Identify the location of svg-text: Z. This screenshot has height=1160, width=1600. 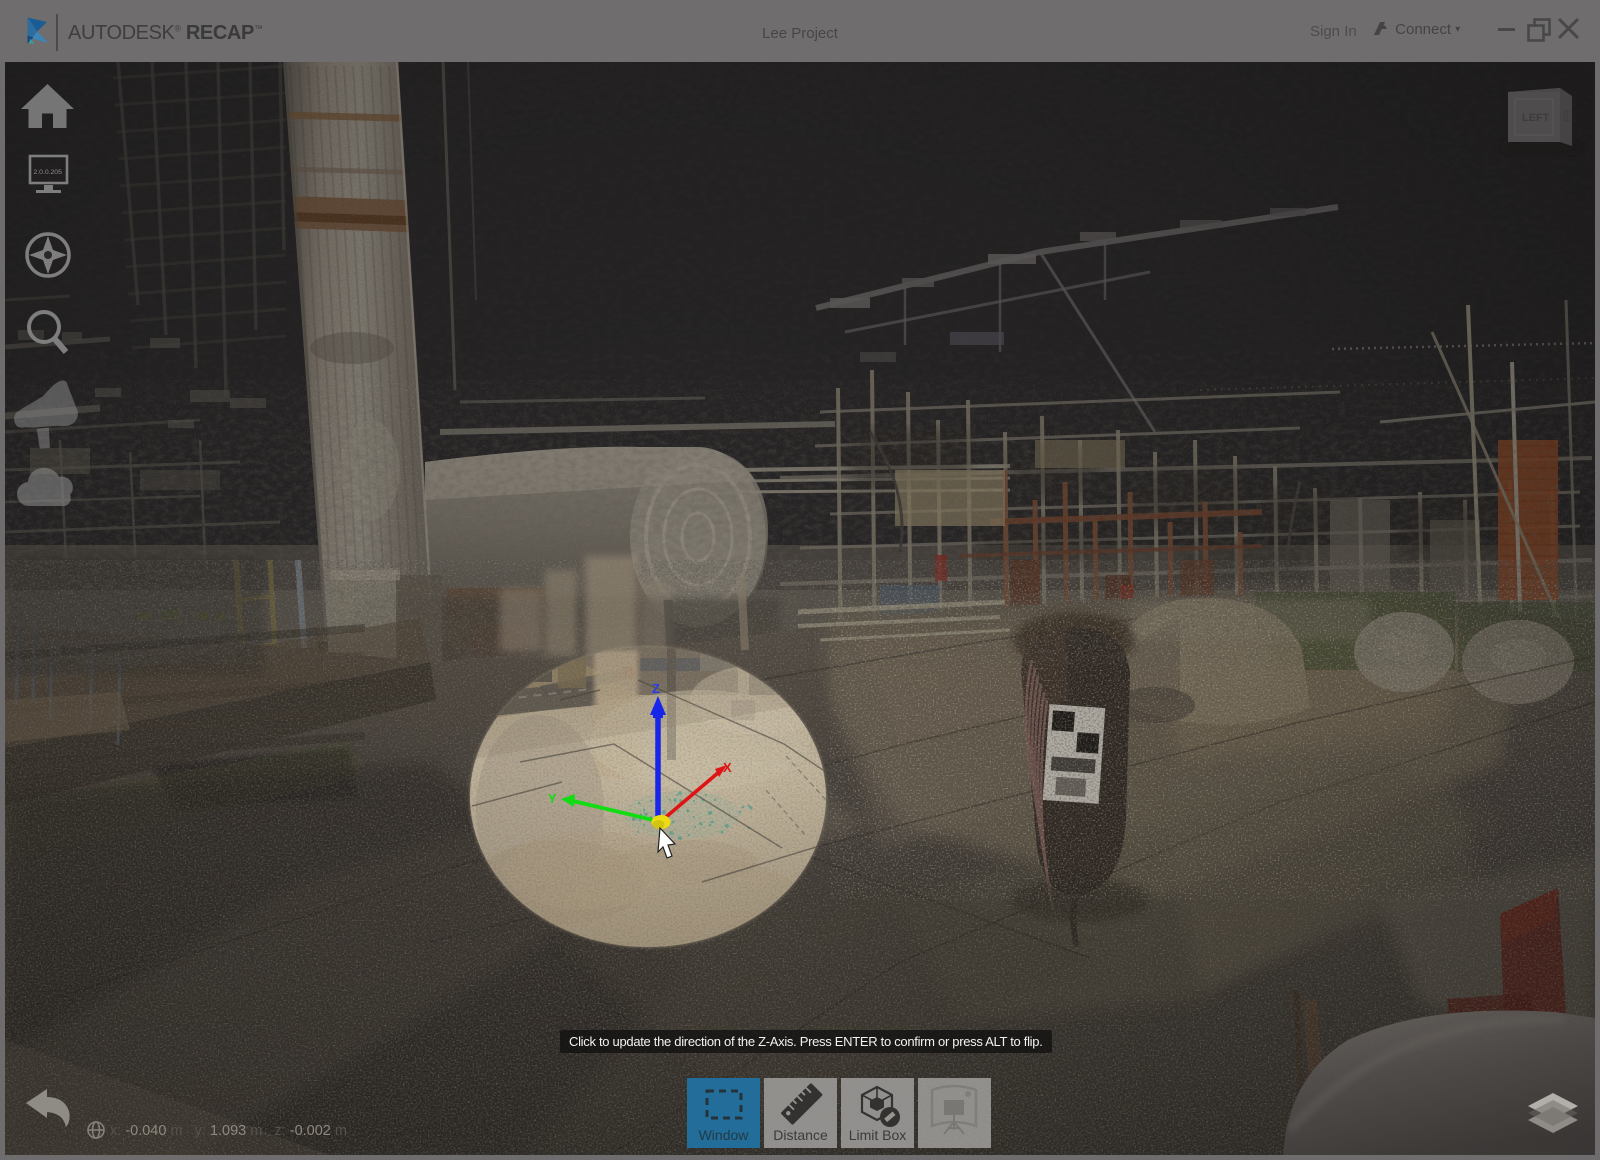
(656, 688).